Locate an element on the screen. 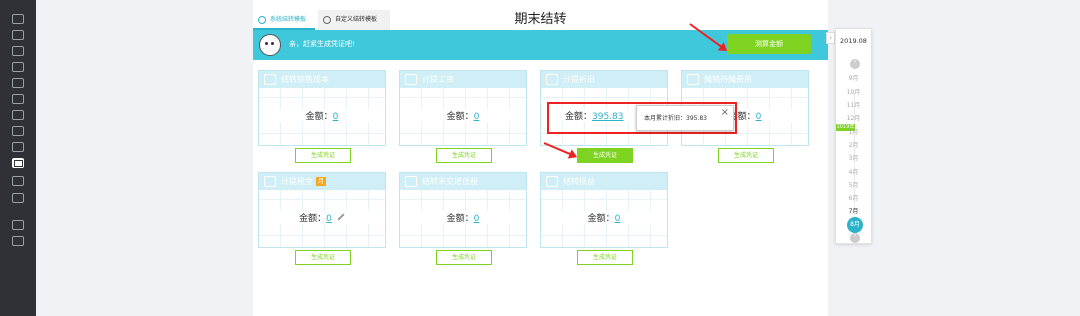  month-badge: 月 is located at coordinates (321, 181).